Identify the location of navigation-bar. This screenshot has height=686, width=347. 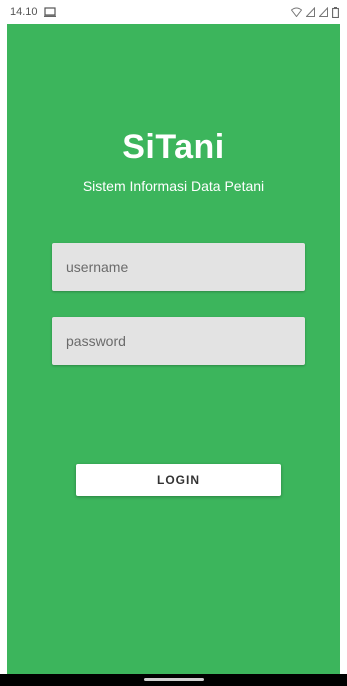
(173, 680).